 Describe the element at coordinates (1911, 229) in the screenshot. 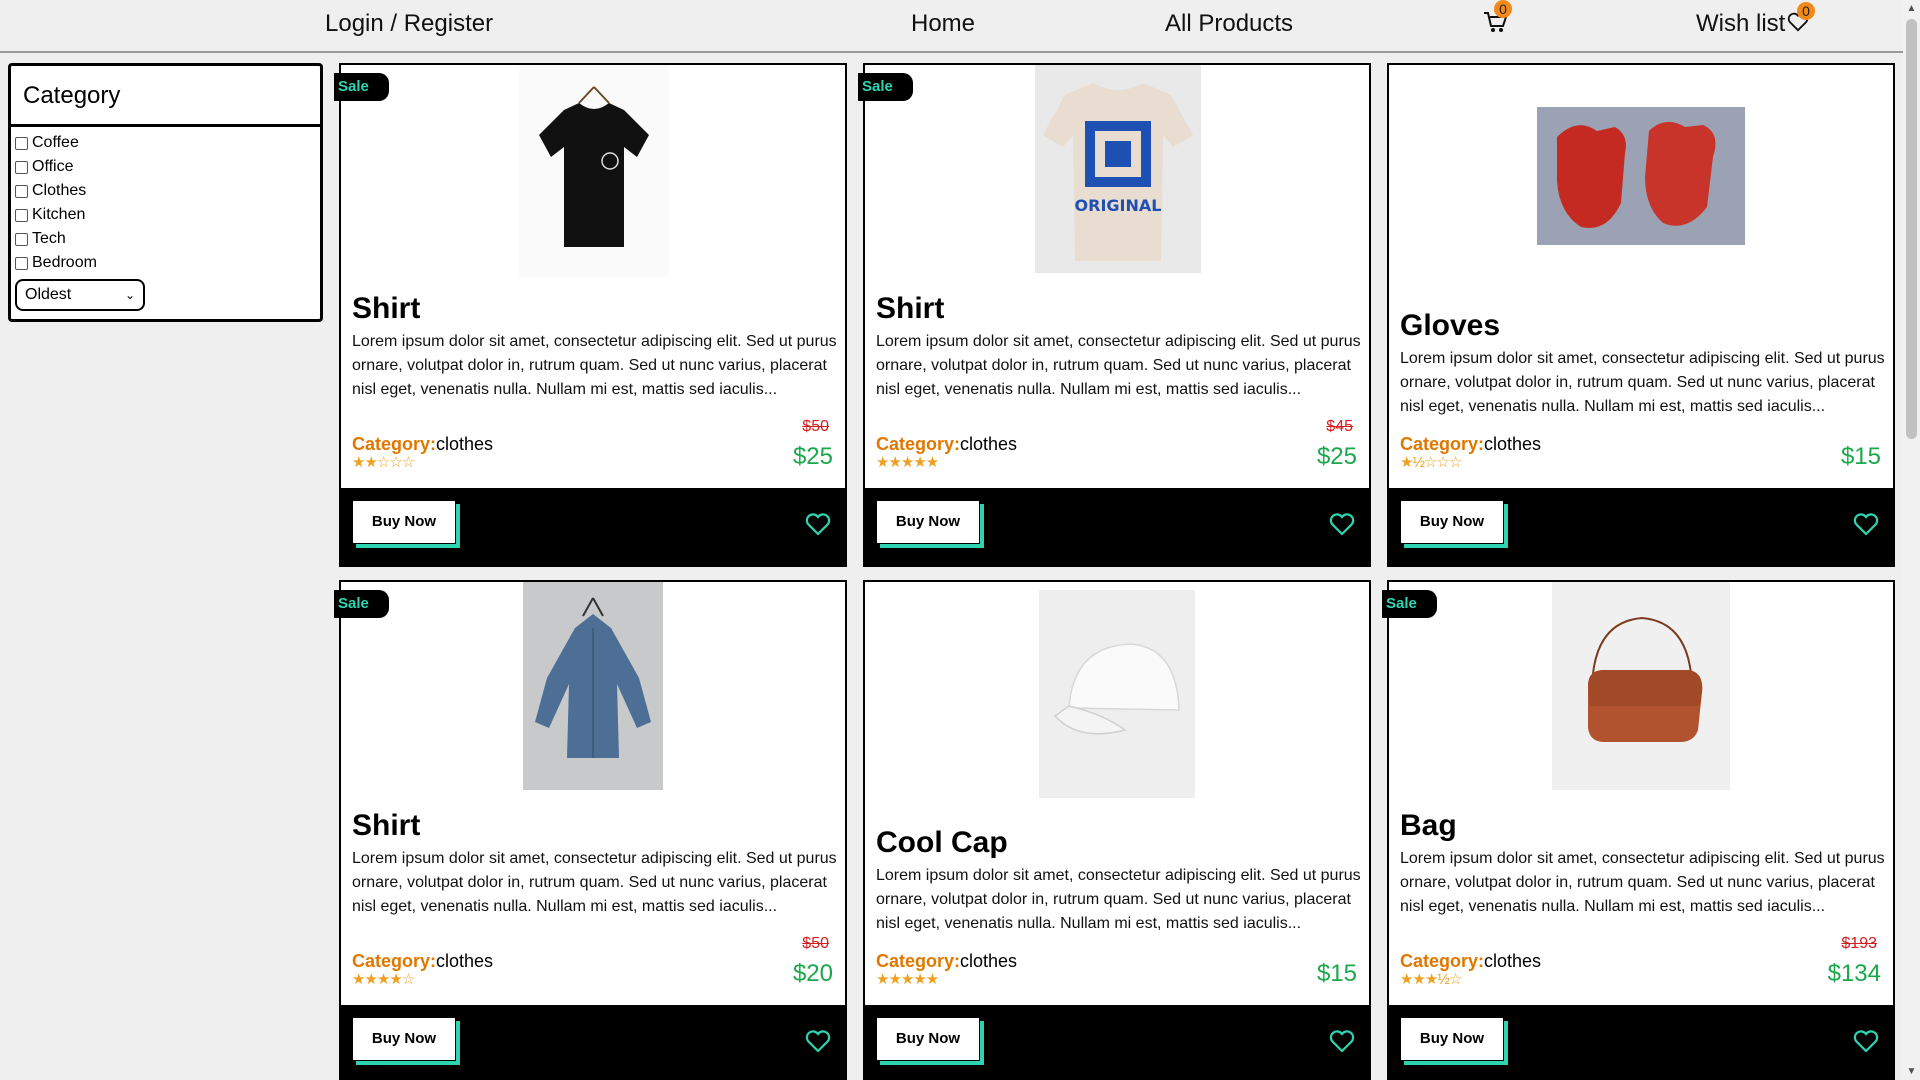

I see `scroll-thumb` at that location.